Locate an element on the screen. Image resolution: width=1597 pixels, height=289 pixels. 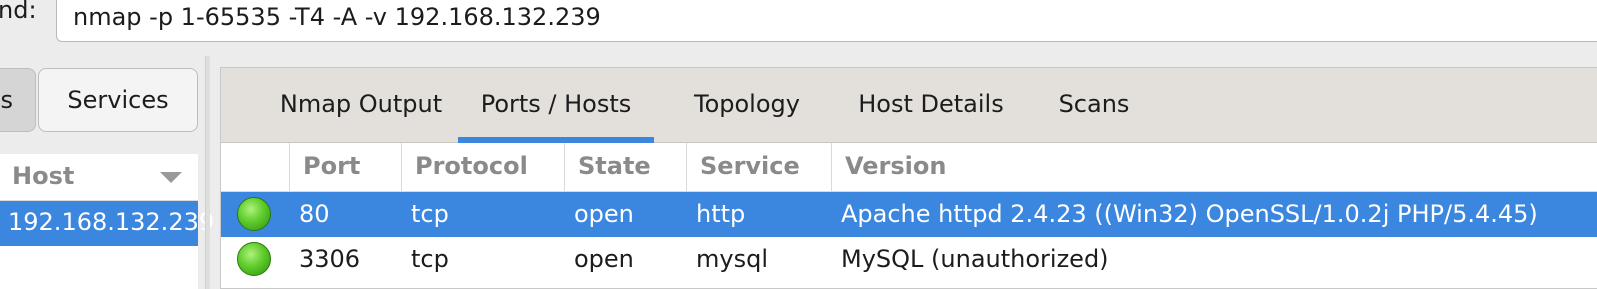
port-column-header: Port is located at coordinates (345, 167).